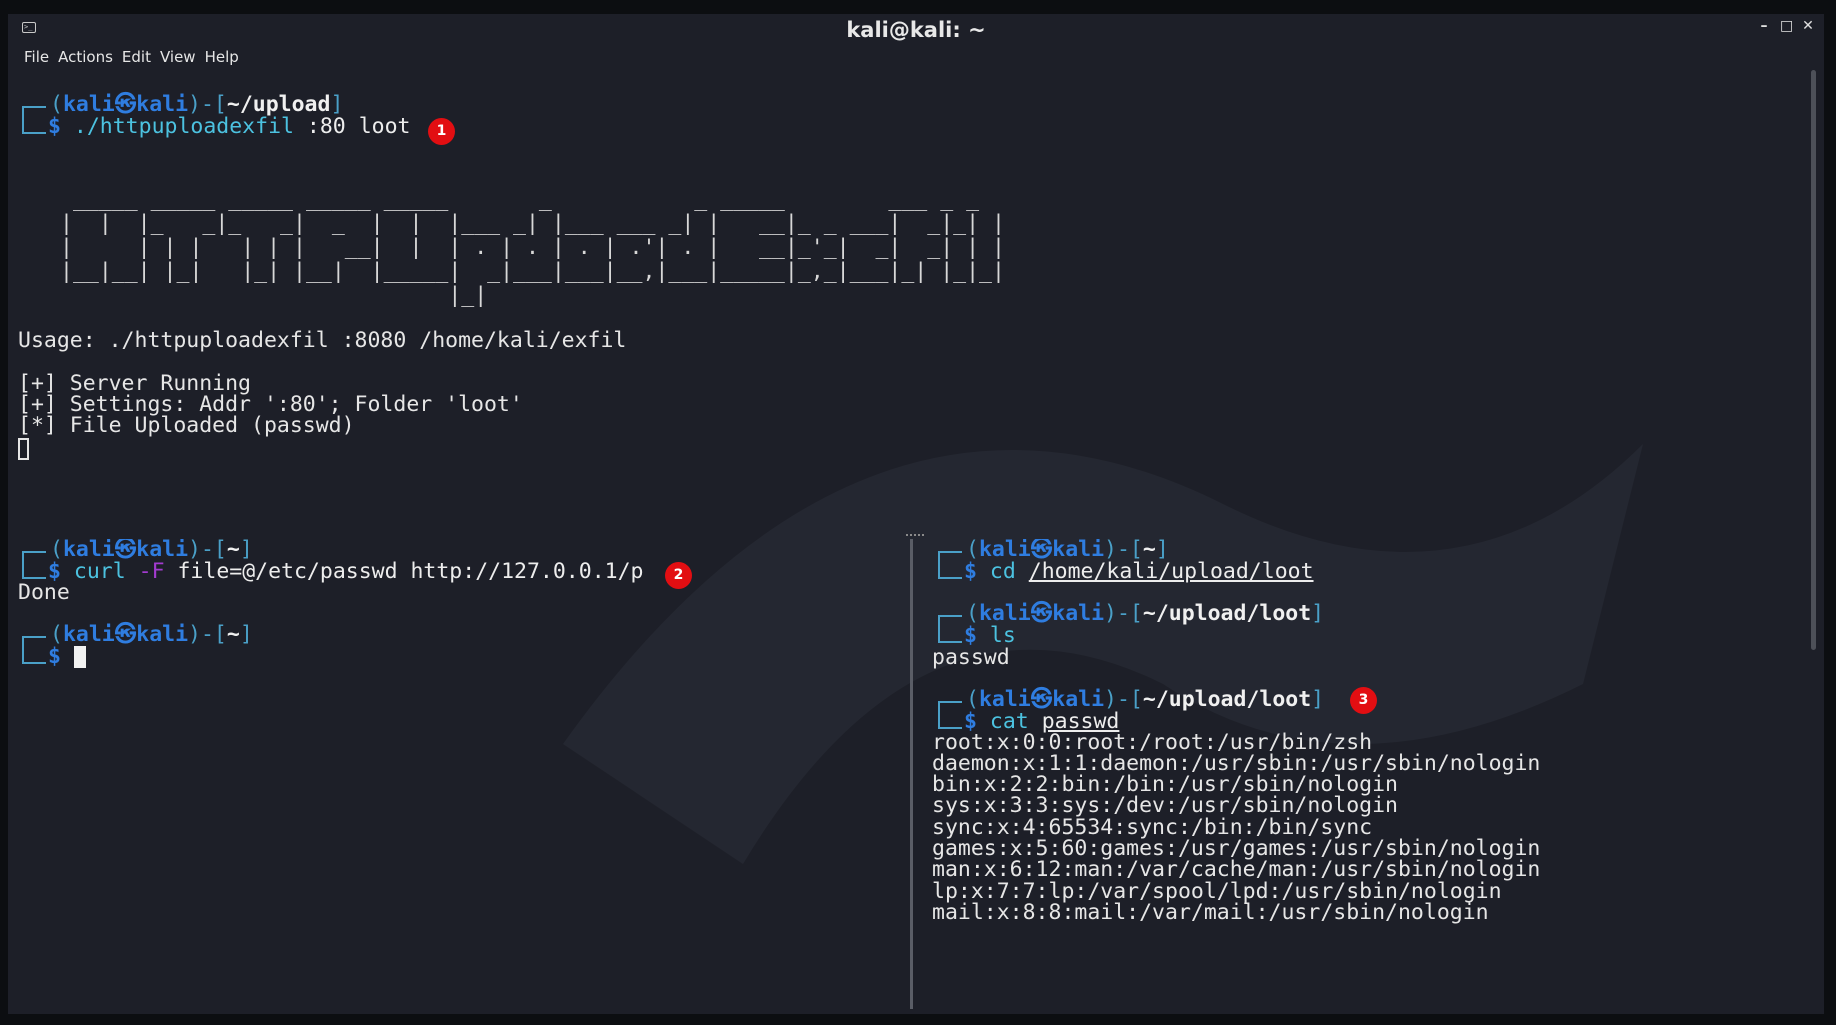 Image resolution: width=1836 pixels, height=1025 pixels. What do you see at coordinates (67, 656) in the screenshot?
I see `command-line: $` at bounding box center [67, 656].